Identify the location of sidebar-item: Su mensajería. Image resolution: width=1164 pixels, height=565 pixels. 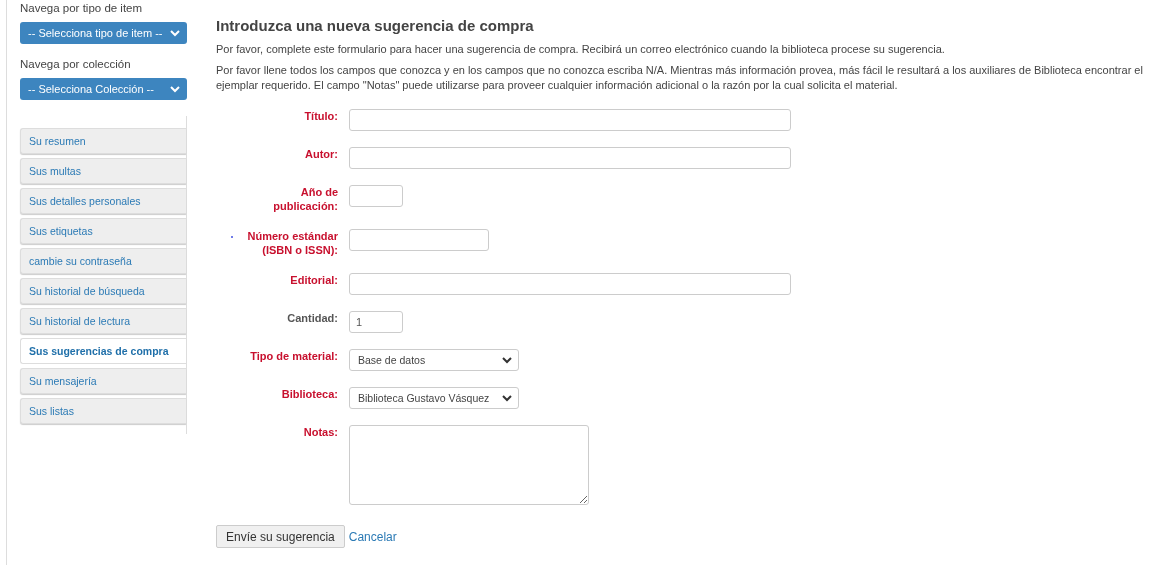
(103, 381).